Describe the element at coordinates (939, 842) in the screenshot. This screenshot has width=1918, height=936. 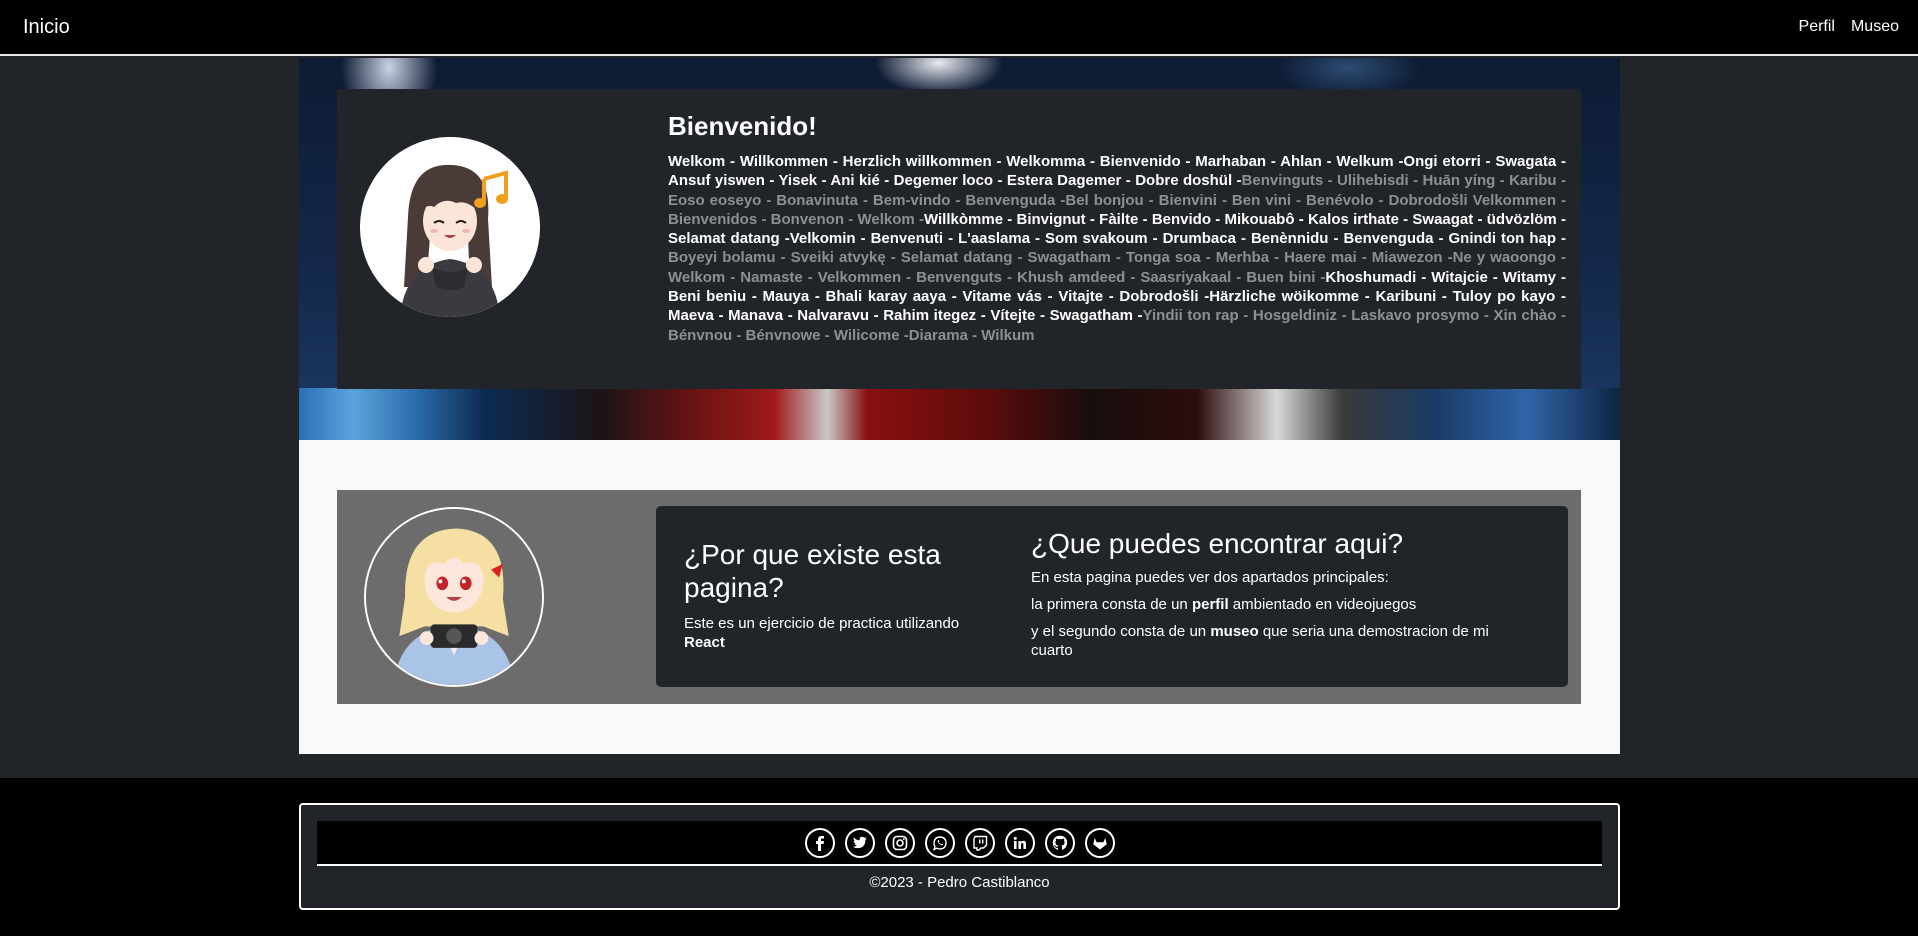
I see `whatsapp-icon` at that location.